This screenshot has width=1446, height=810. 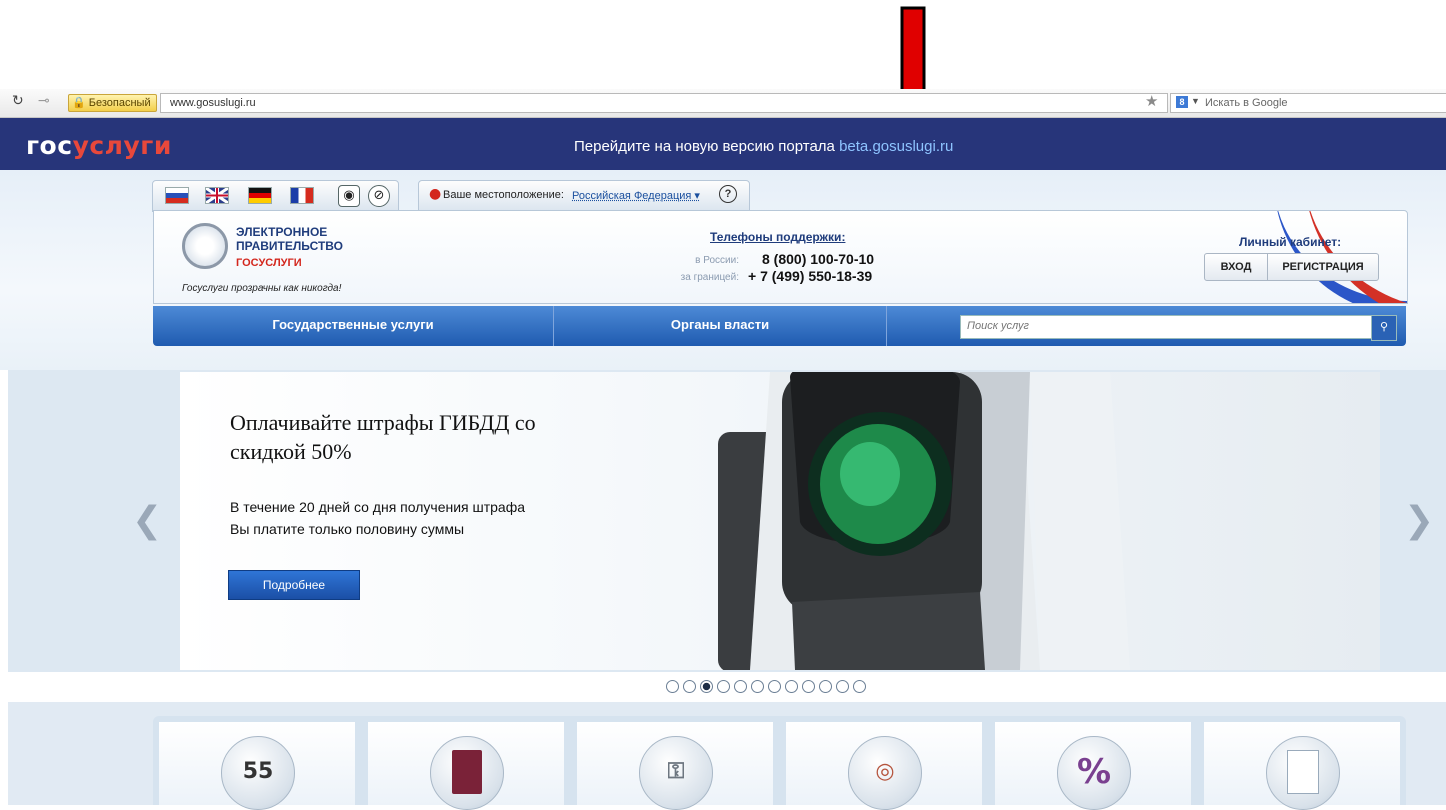 I want to click on flag-uk-icon, so click(x=217, y=195).